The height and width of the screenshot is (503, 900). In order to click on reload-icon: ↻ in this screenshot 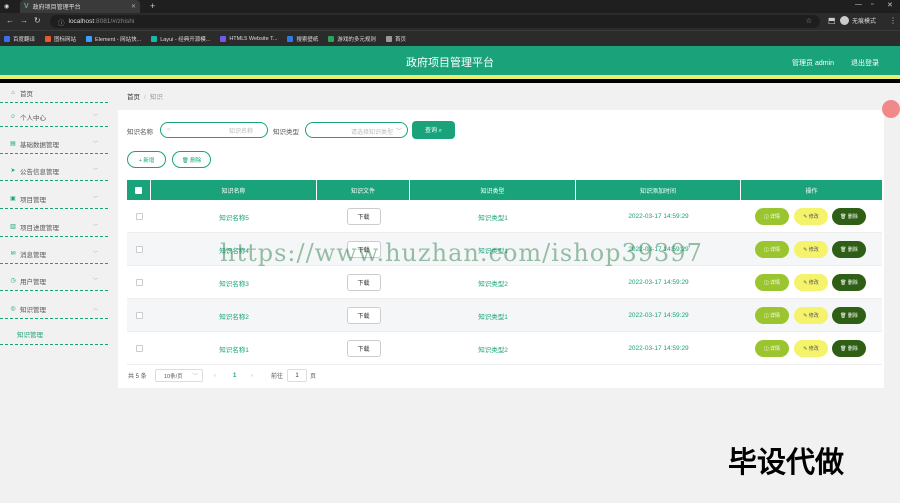, I will do `click(37, 20)`.